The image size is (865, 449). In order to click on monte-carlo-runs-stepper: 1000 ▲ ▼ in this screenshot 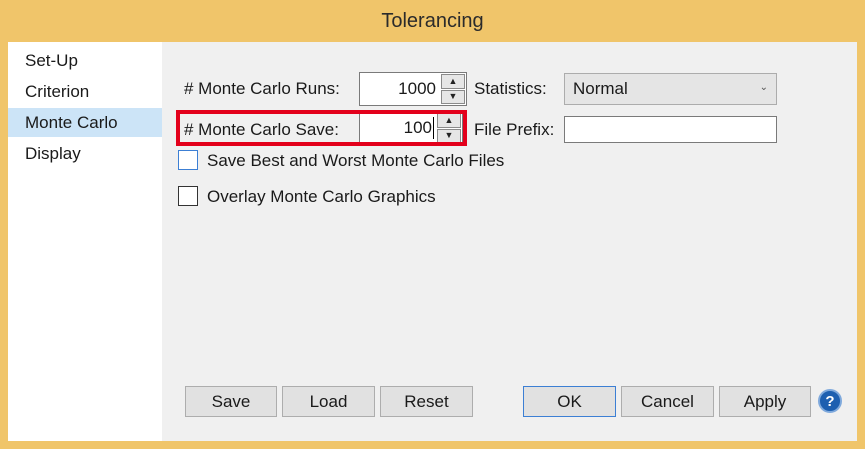, I will do `click(413, 89)`.